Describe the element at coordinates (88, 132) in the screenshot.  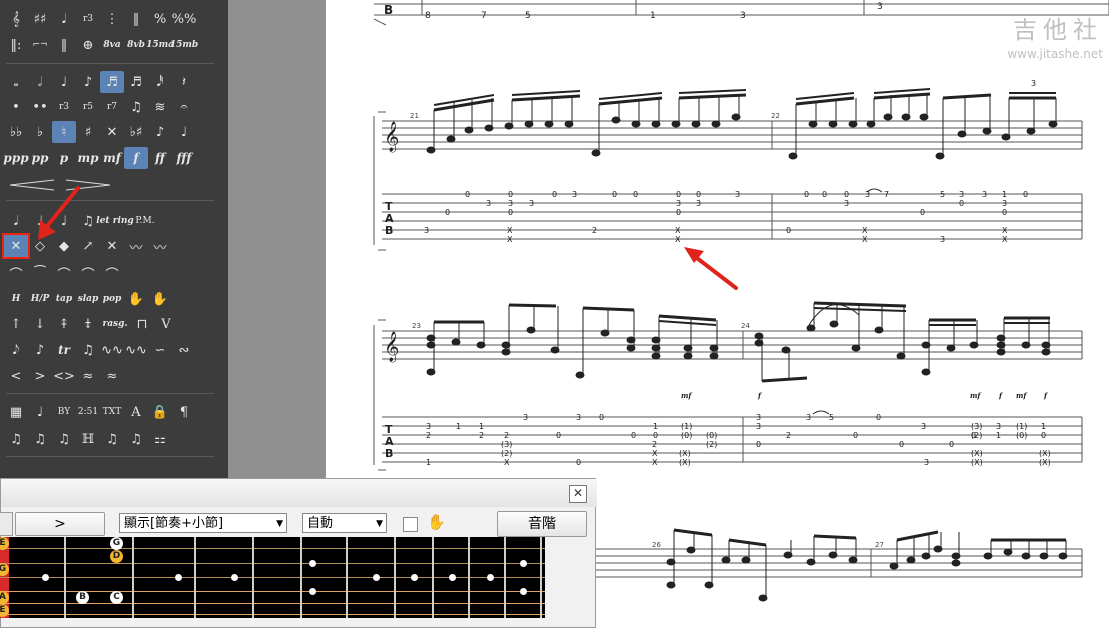
I see `sharp-button: ♯` at that location.